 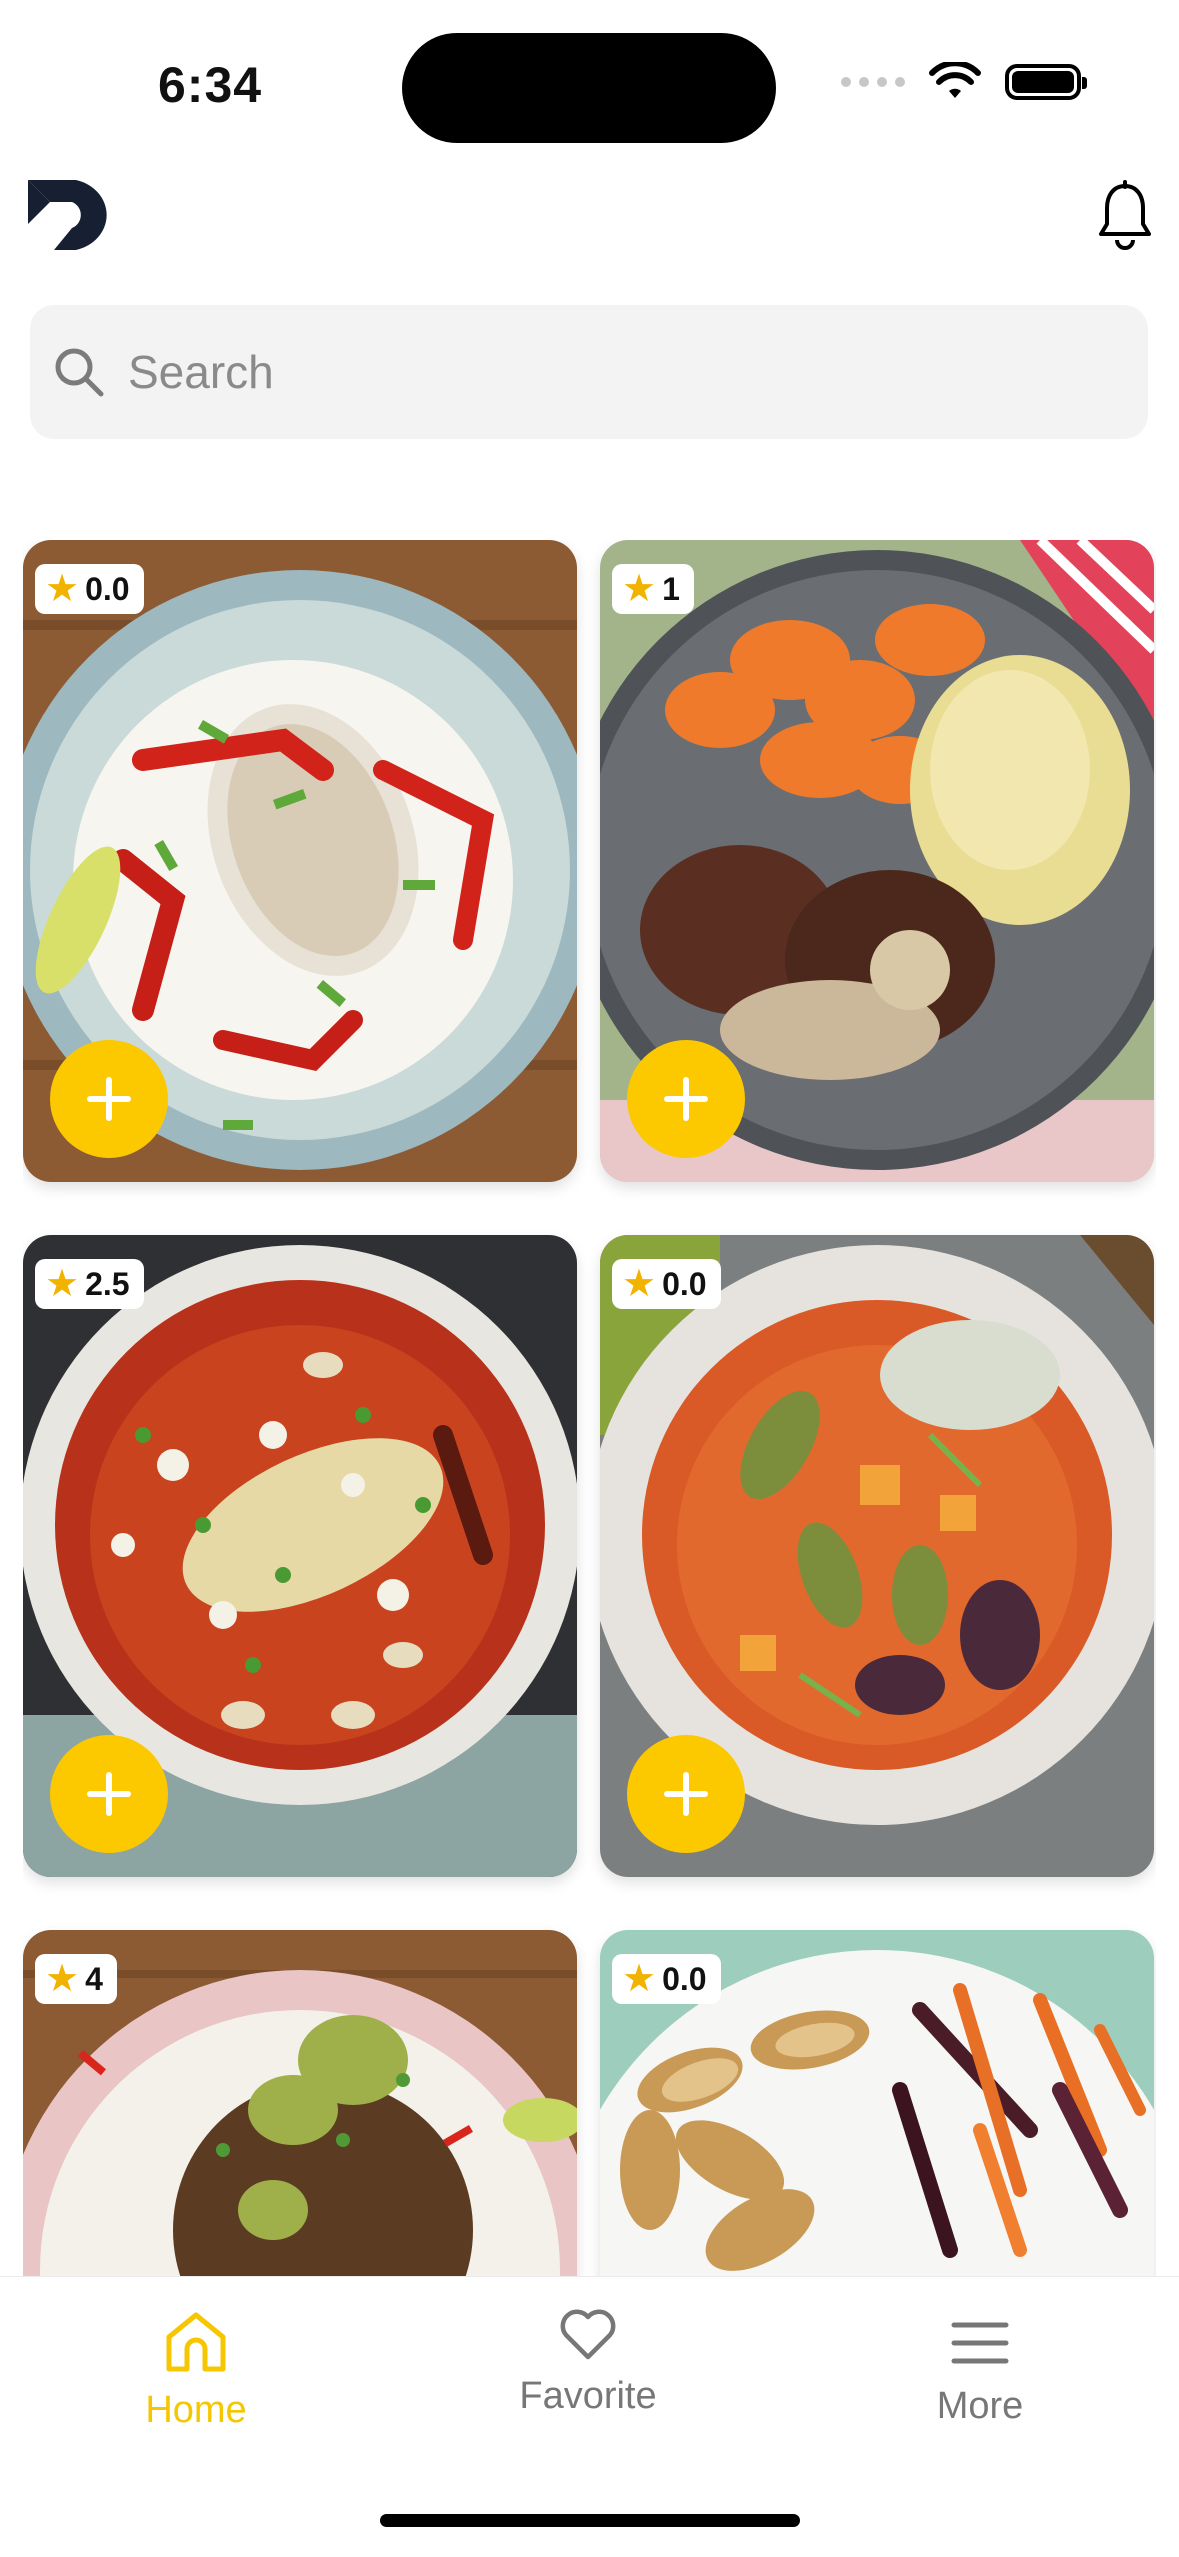 What do you see at coordinates (196, 2342) in the screenshot?
I see `home-icon` at bounding box center [196, 2342].